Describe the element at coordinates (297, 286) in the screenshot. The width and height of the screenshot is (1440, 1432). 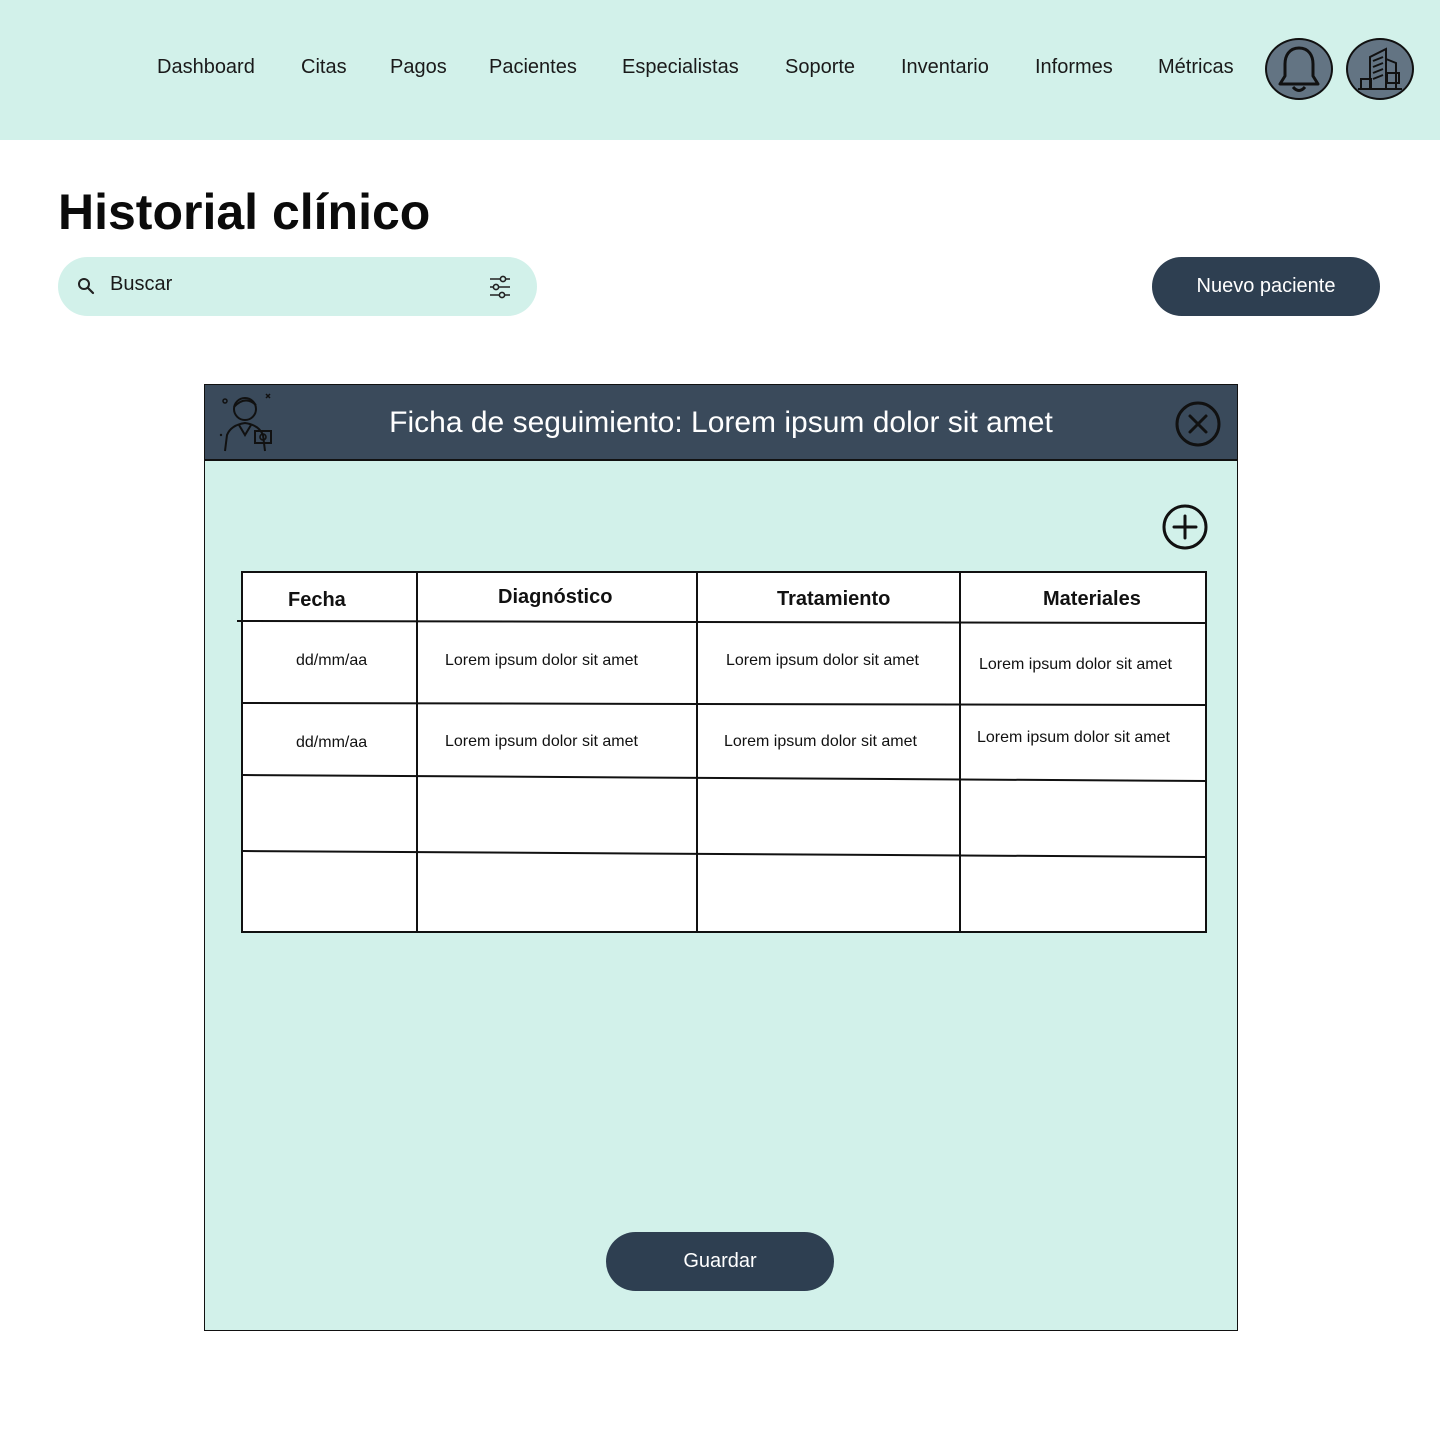
I see `search-bar: Buscar` at that location.